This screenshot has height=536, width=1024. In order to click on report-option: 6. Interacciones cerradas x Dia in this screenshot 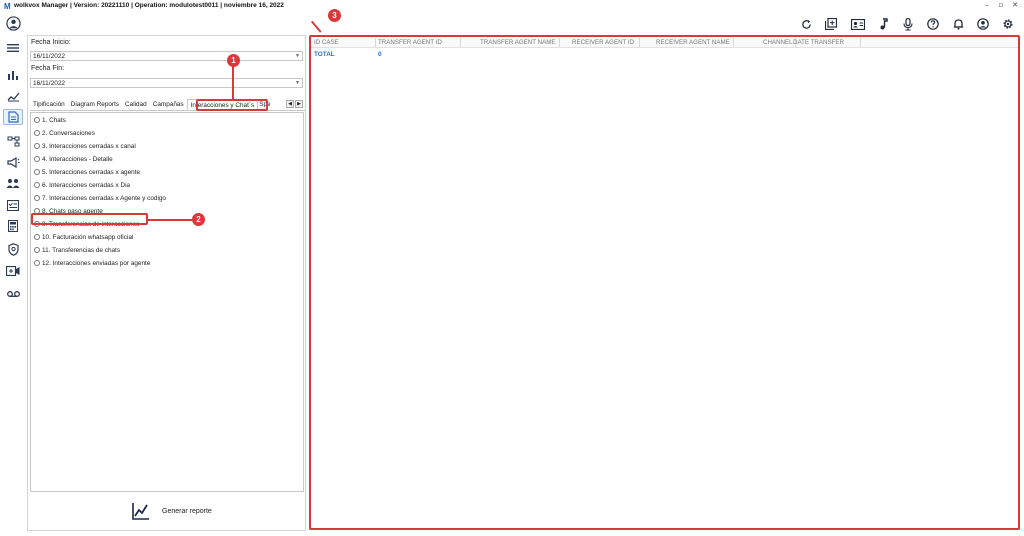, I will do `click(82, 185)`.